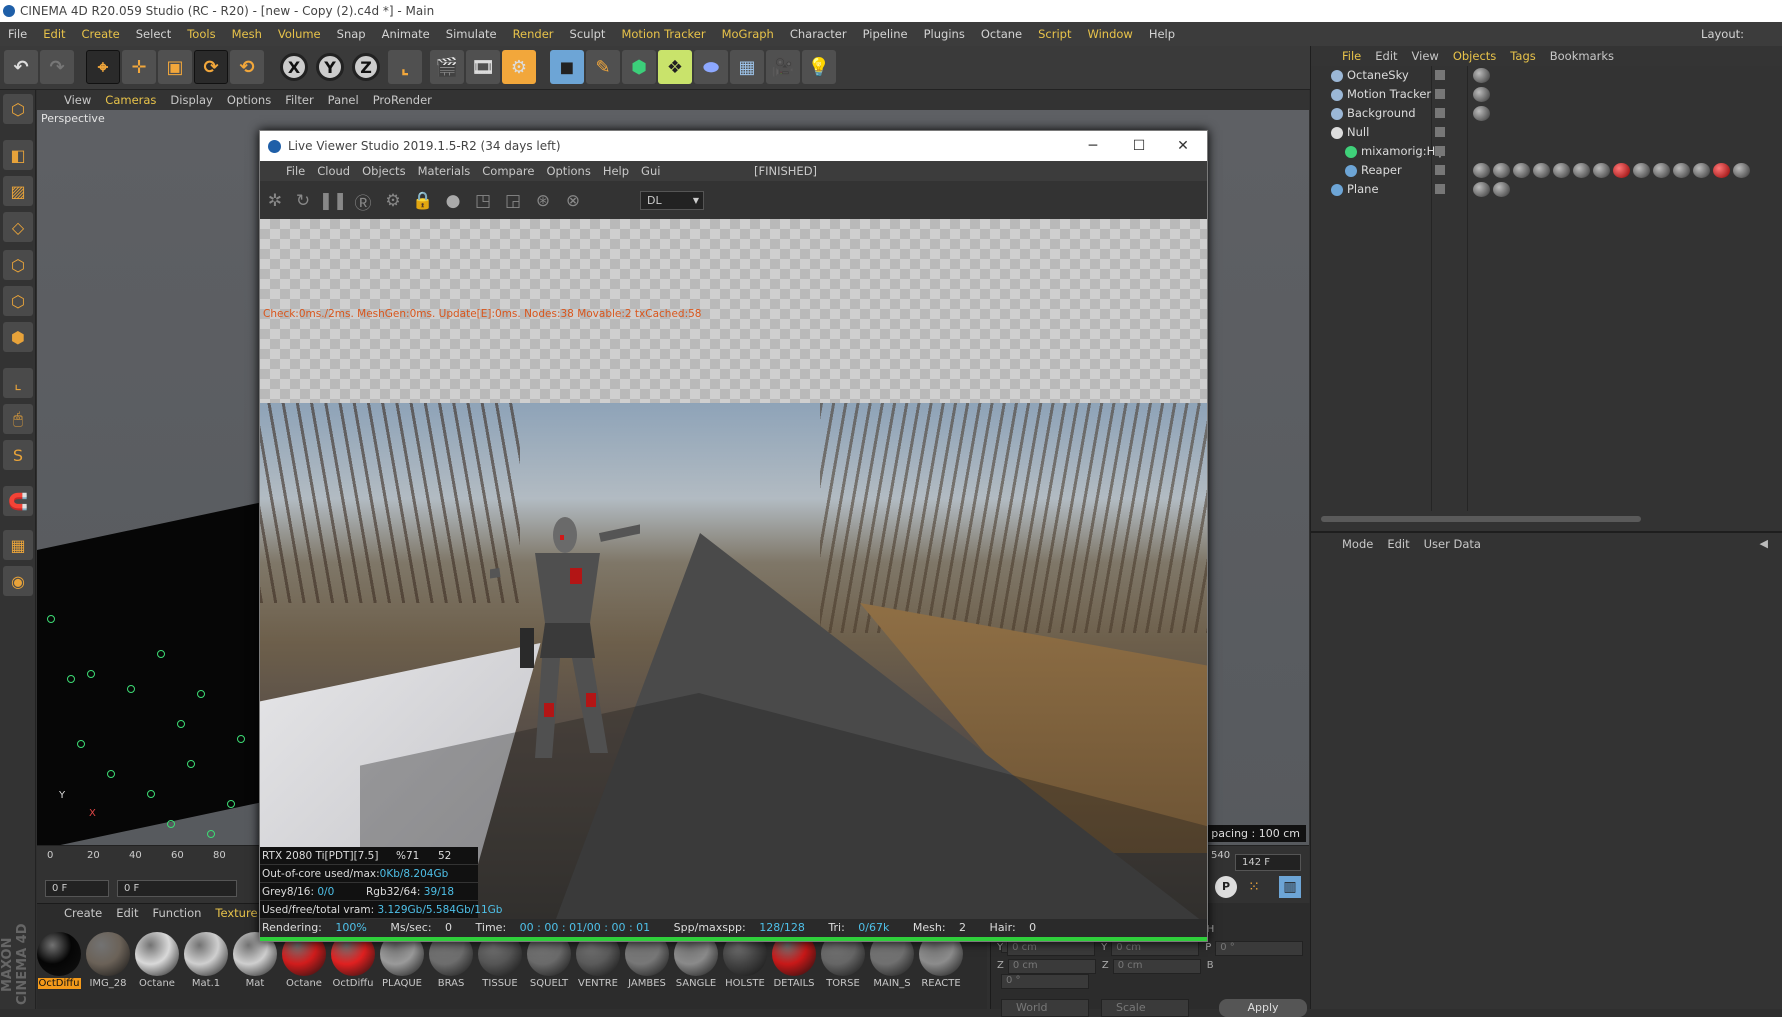 The width and height of the screenshot is (1782, 1017). What do you see at coordinates (295, 171) in the screenshot?
I see `lv-menu-file: File` at bounding box center [295, 171].